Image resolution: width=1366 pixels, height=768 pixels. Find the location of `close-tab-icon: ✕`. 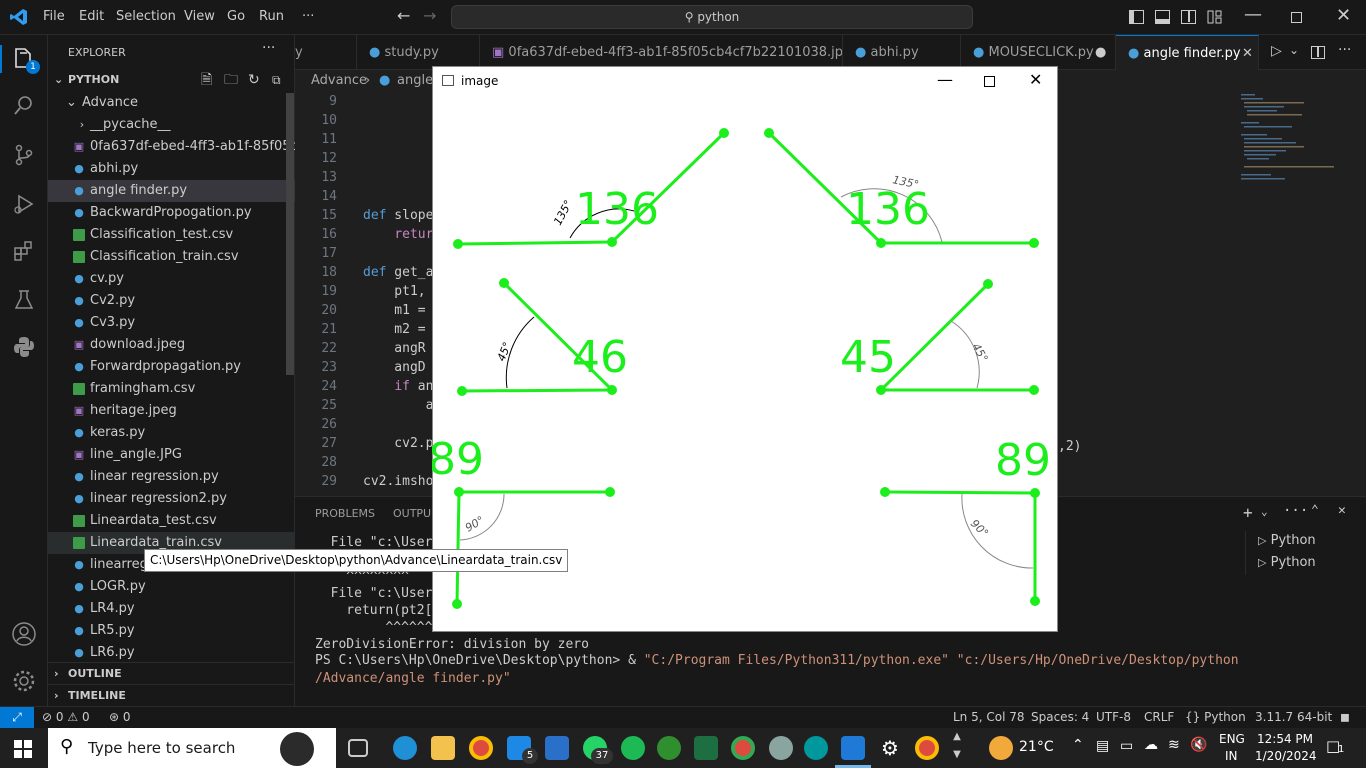

close-tab-icon: ✕ is located at coordinates (1247, 53).